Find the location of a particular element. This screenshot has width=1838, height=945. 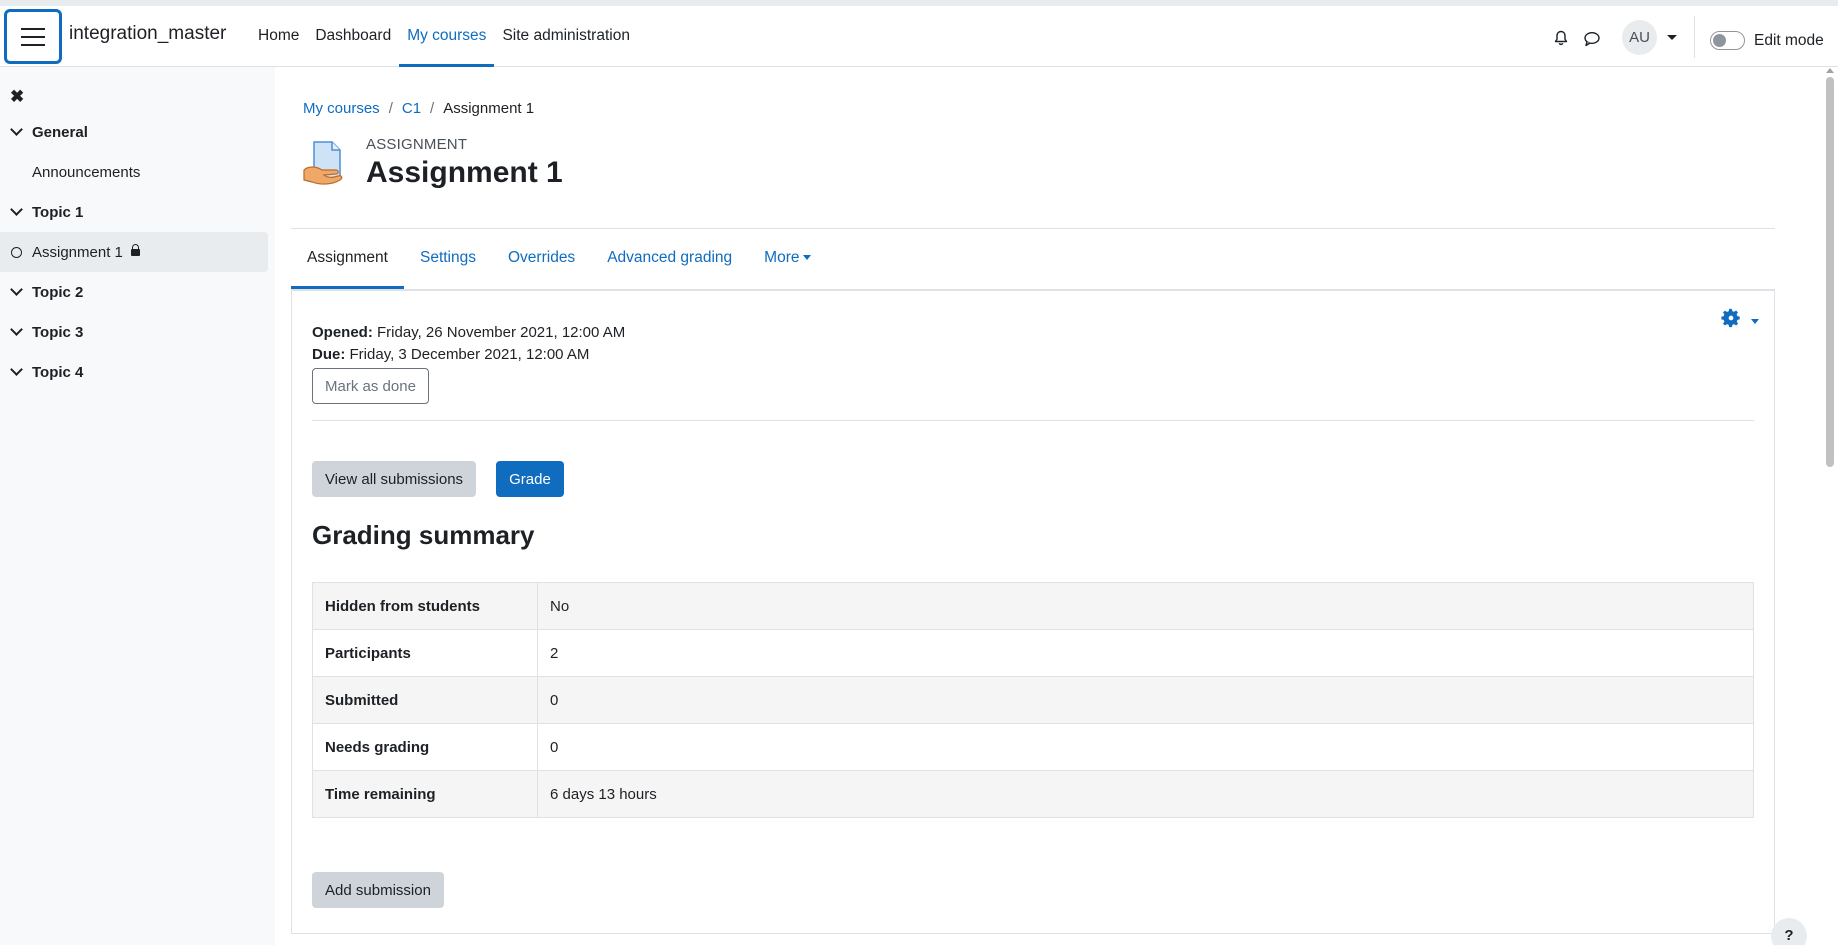

course-index-section-topic-3: Topic 3 is located at coordinates (134, 332).